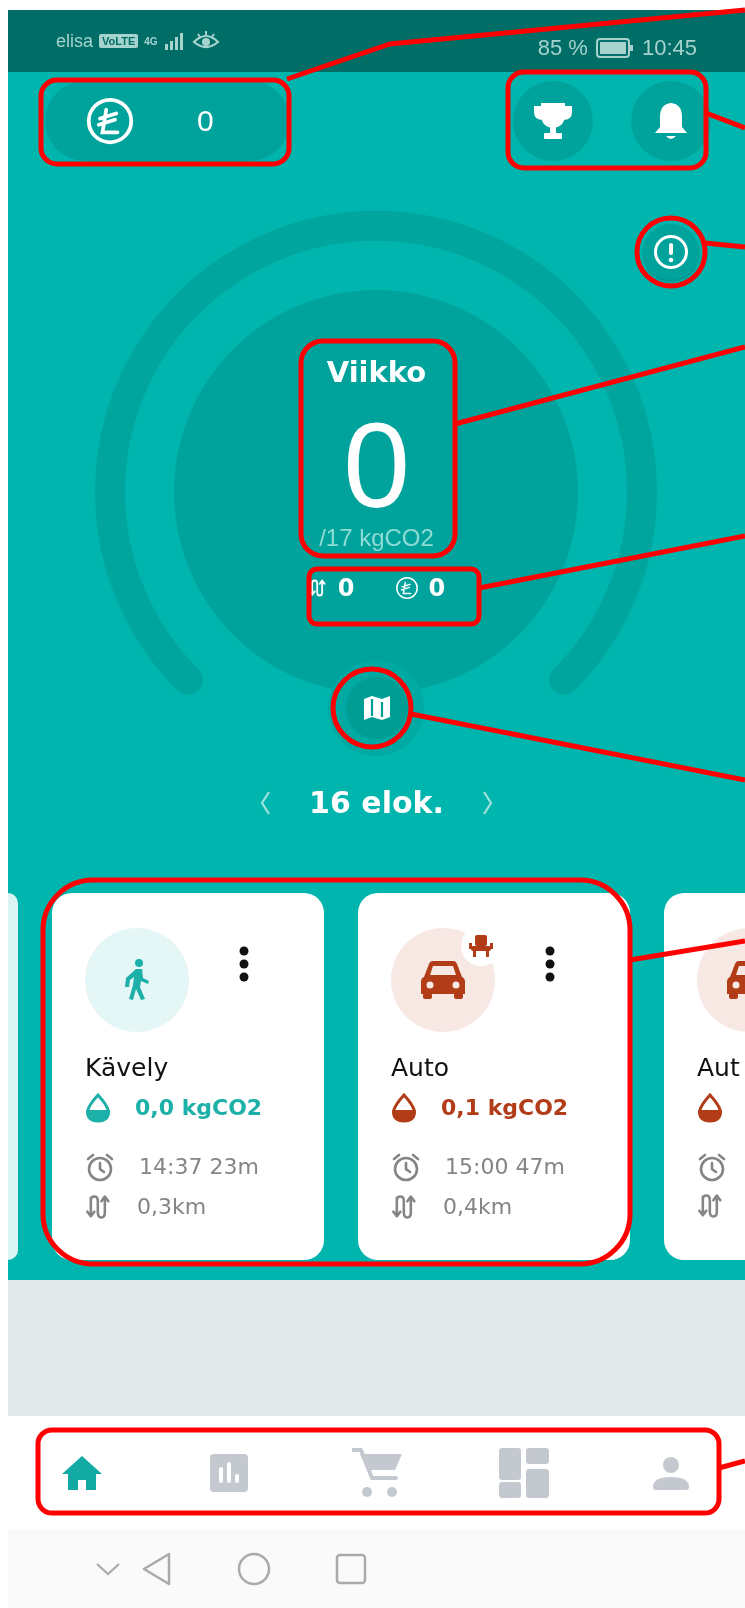 This screenshot has height=1608, width=745. What do you see at coordinates (376, 372) in the screenshot?
I see `period-title: Viikko` at bounding box center [376, 372].